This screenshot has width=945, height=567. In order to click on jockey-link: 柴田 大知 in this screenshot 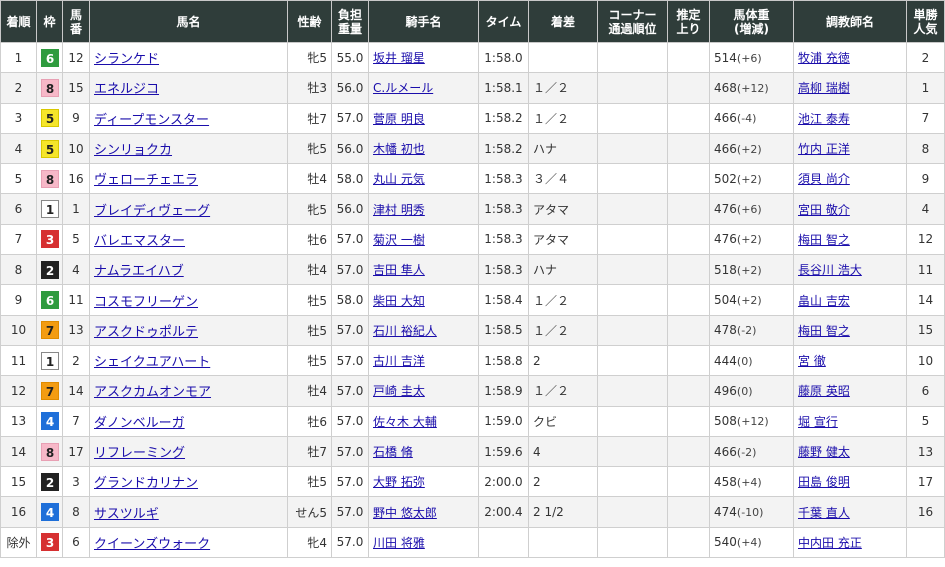, I will do `click(399, 301)`.